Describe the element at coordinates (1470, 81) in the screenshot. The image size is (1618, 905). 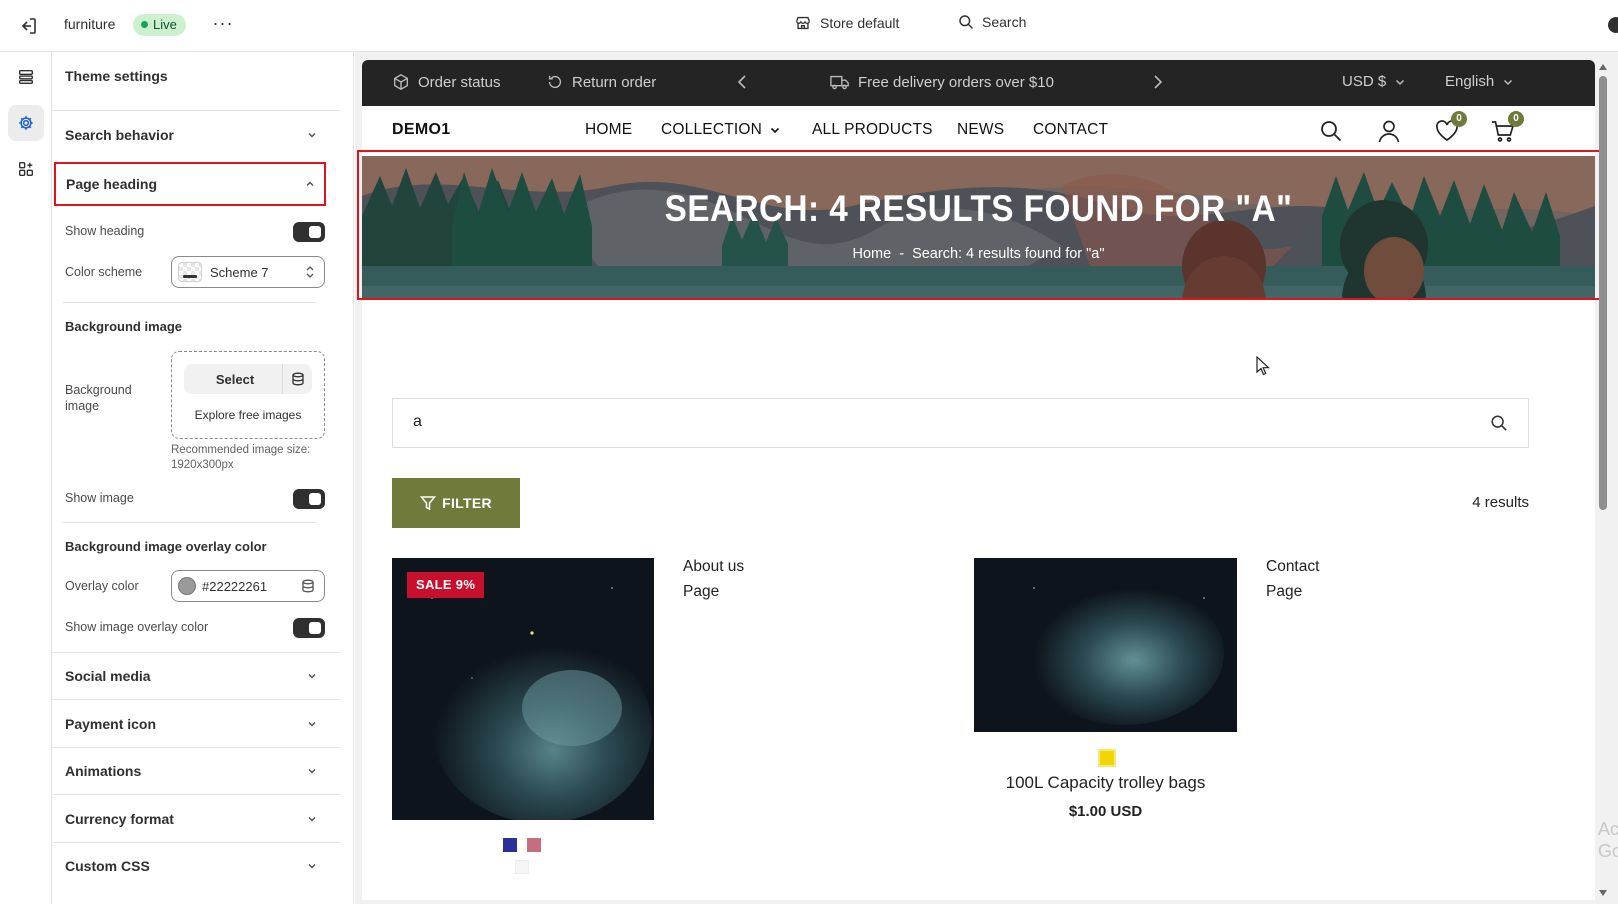
I see `language-value: English` at that location.